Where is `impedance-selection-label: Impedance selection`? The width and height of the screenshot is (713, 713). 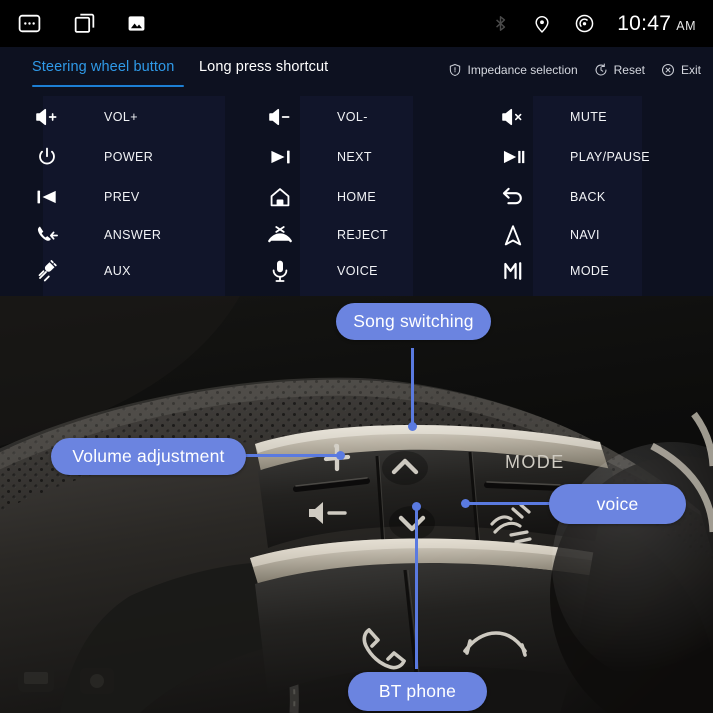 impedance-selection-label: Impedance selection is located at coordinates (522, 70).